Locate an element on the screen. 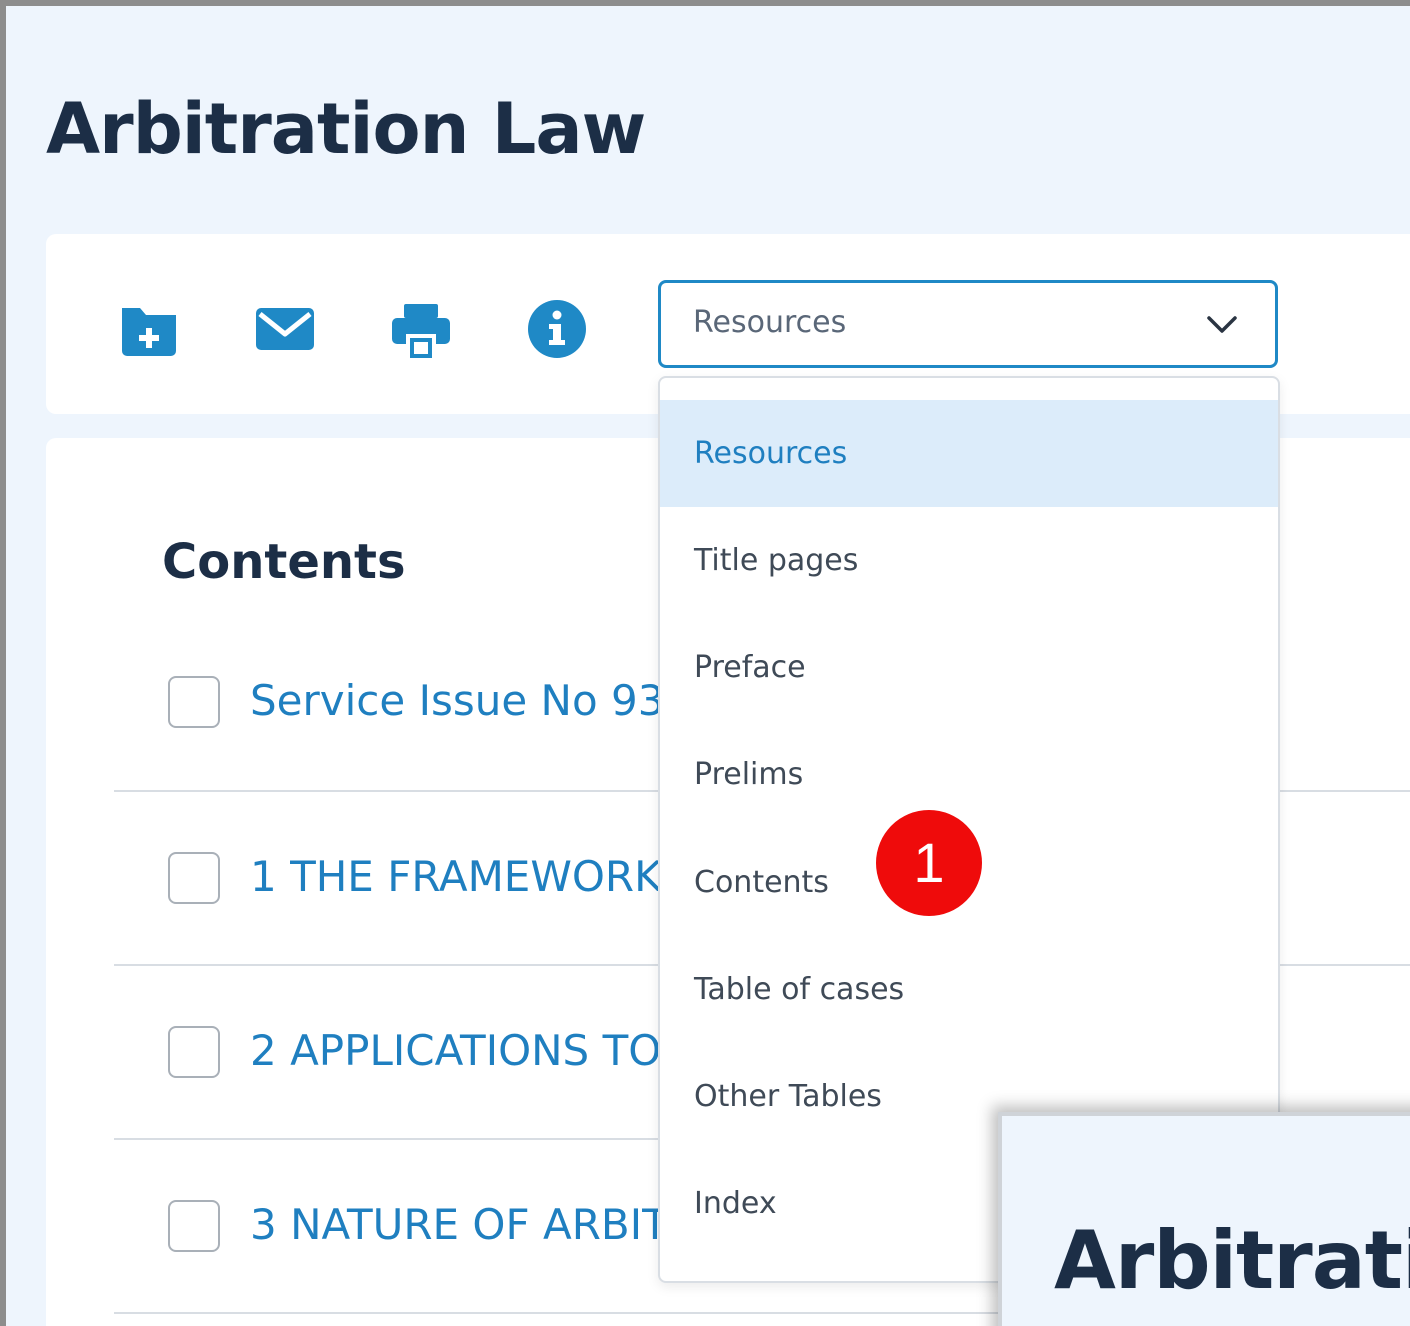  printer-icon is located at coordinates (421, 329).